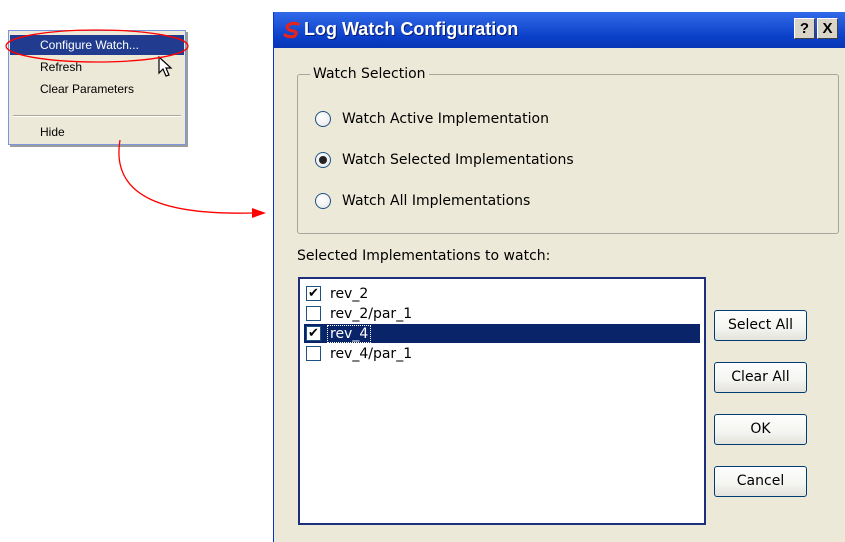 The width and height of the screenshot is (845, 542). What do you see at coordinates (371, 313) in the screenshot?
I see `item-label: rev_2/par_1` at bounding box center [371, 313].